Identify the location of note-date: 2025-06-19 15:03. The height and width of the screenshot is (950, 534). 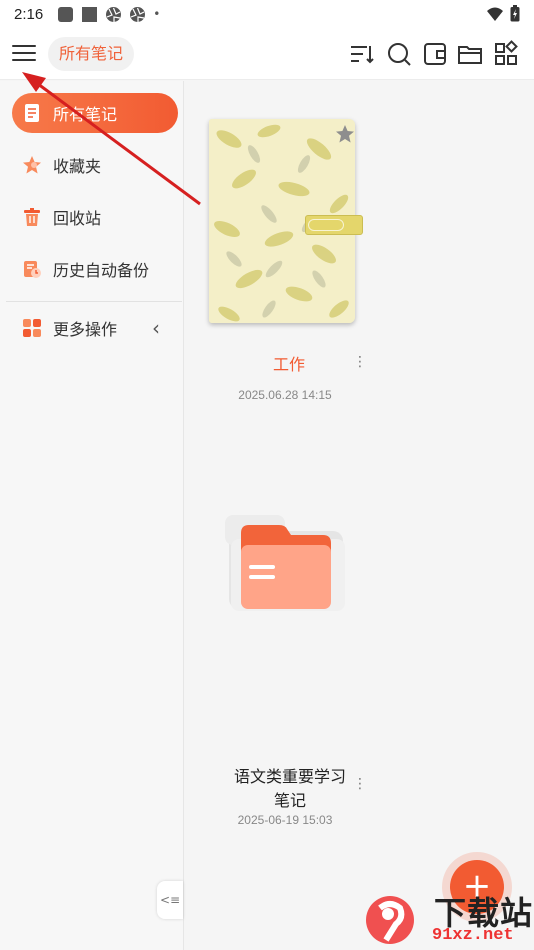
(285, 820).